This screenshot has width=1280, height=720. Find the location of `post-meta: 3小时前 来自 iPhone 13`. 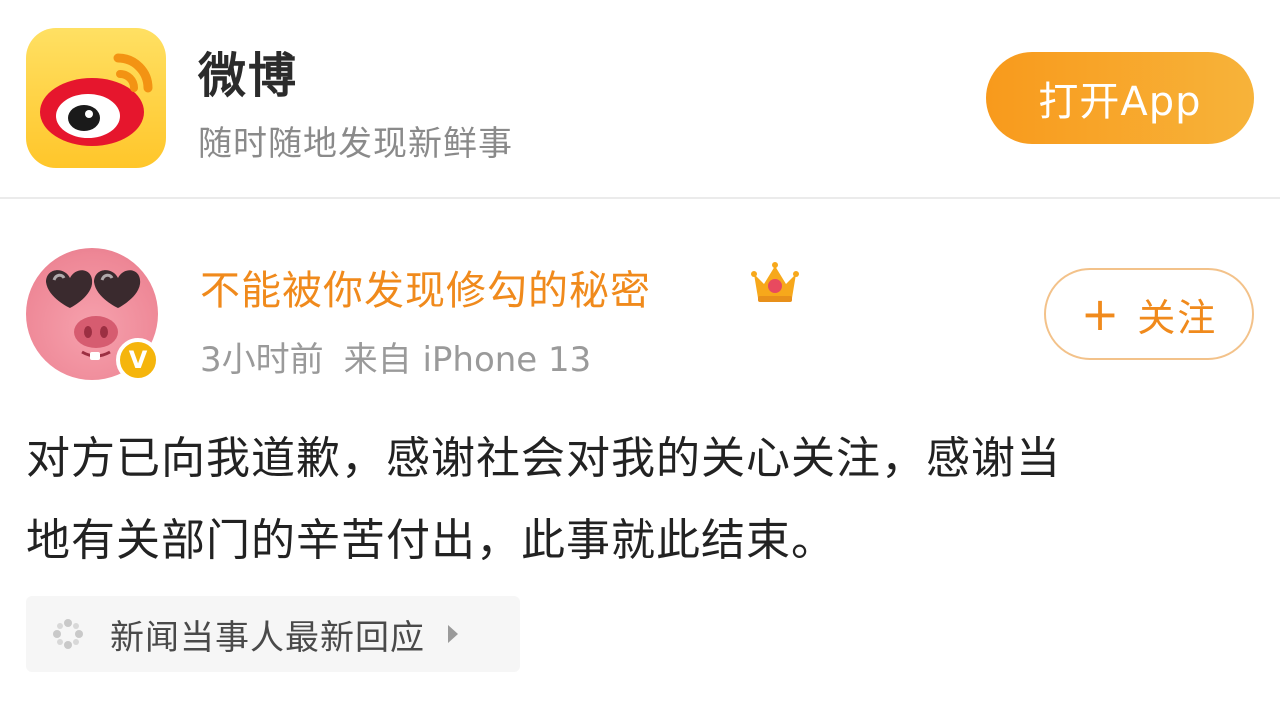

post-meta: 3小时前 来自 iPhone 13 is located at coordinates (395, 356).